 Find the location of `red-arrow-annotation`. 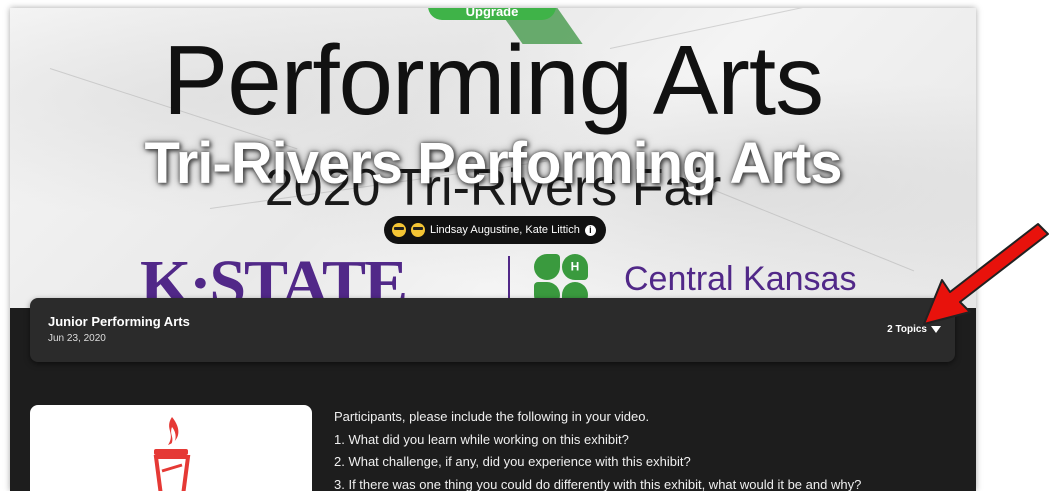

red-arrow-annotation is located at coordinates (986, 274).